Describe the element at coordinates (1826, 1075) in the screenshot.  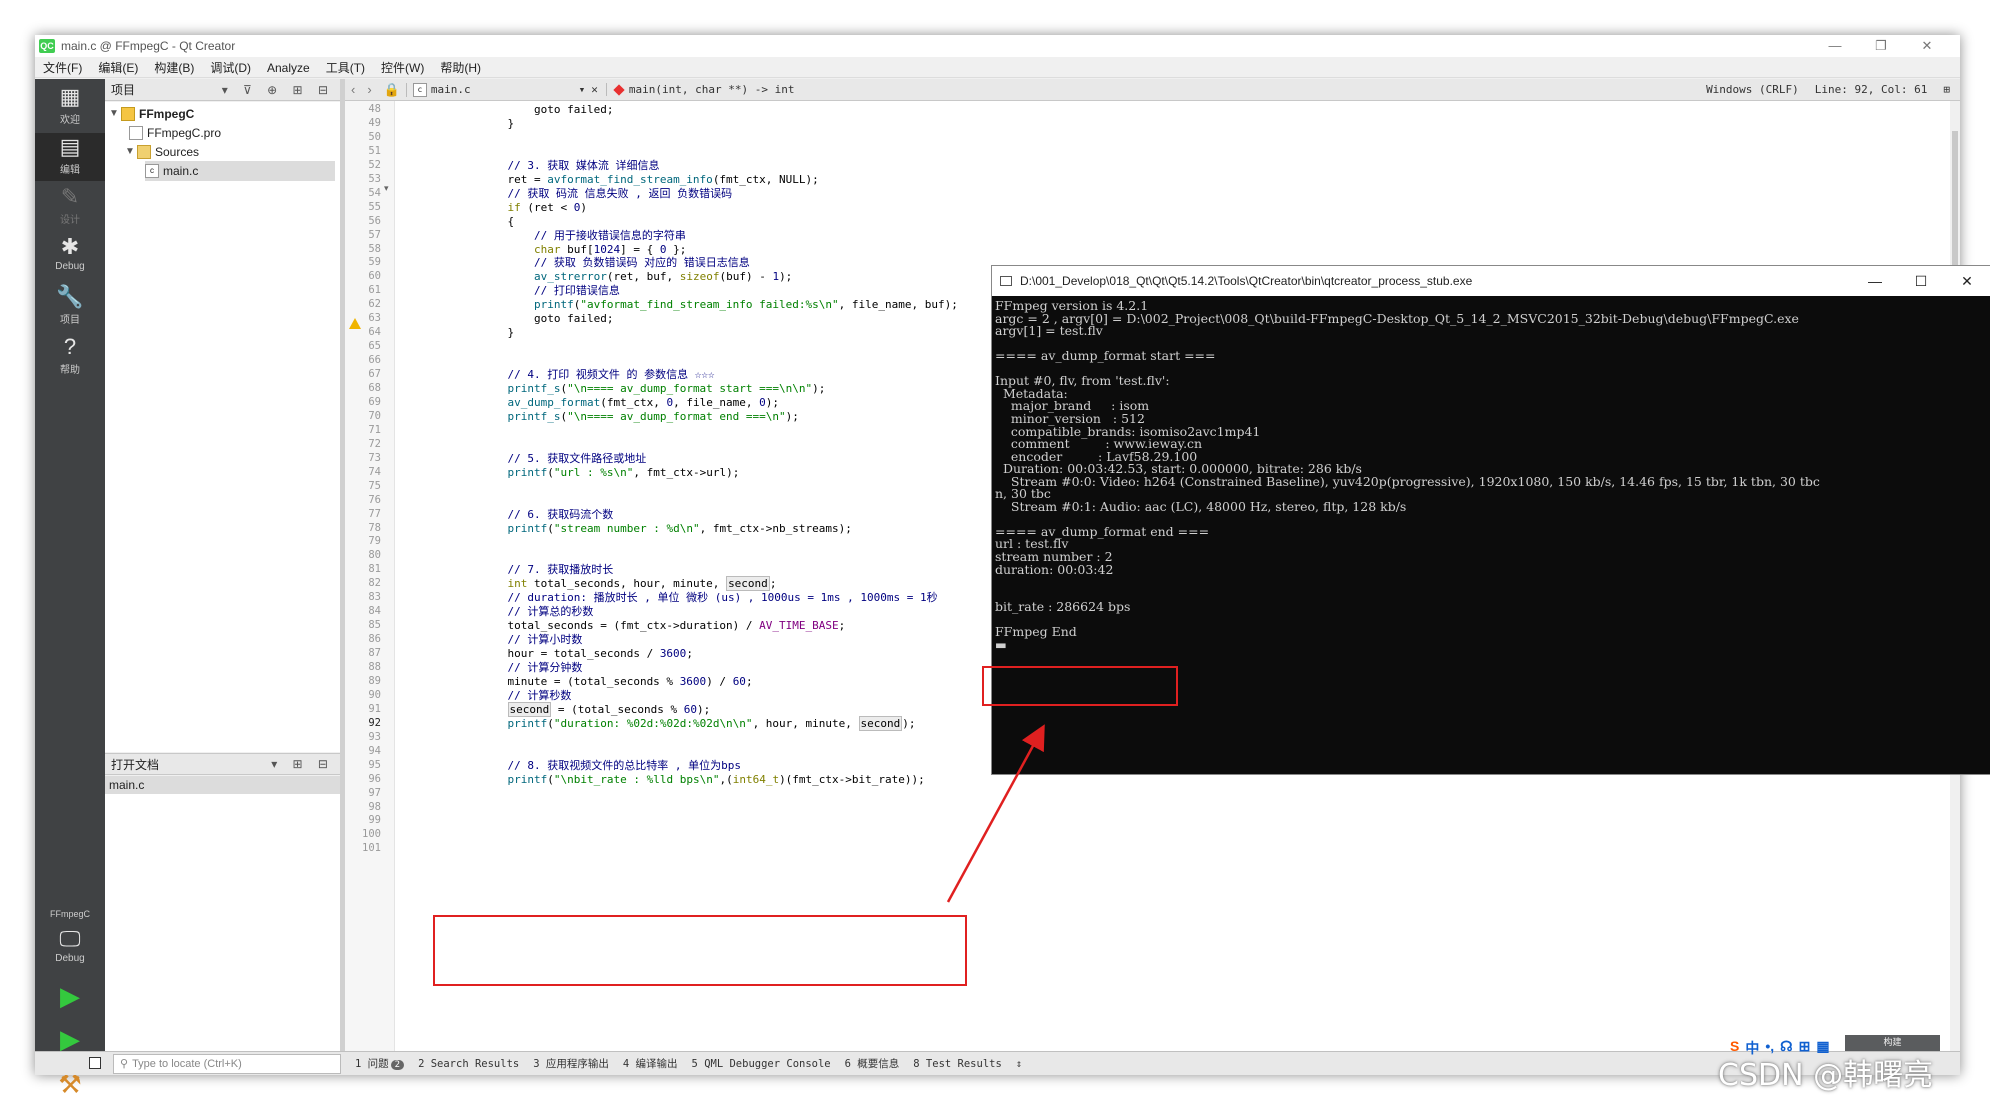
I see `watermark: CSDN @韩曙亮` at that location.